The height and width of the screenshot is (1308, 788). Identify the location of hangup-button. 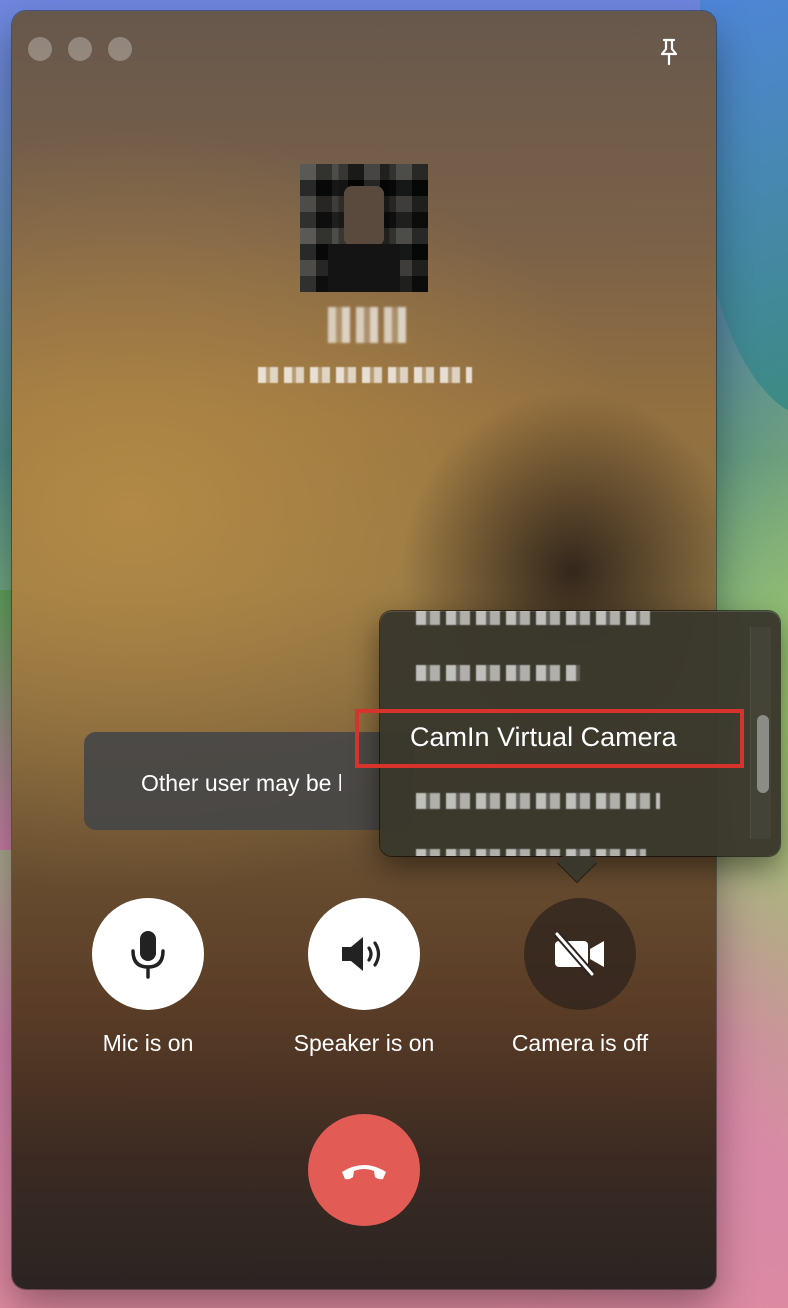
(364, 1170).